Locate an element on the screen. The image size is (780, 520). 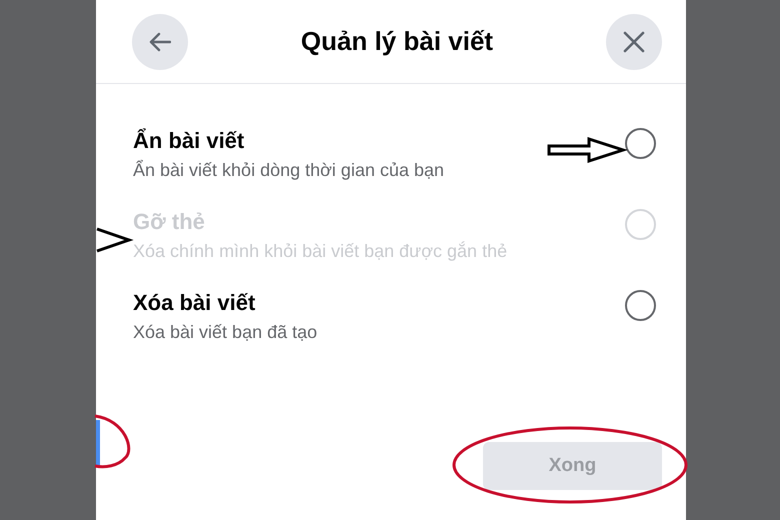
ellipse-annotation is located at coordinates (112, 441).